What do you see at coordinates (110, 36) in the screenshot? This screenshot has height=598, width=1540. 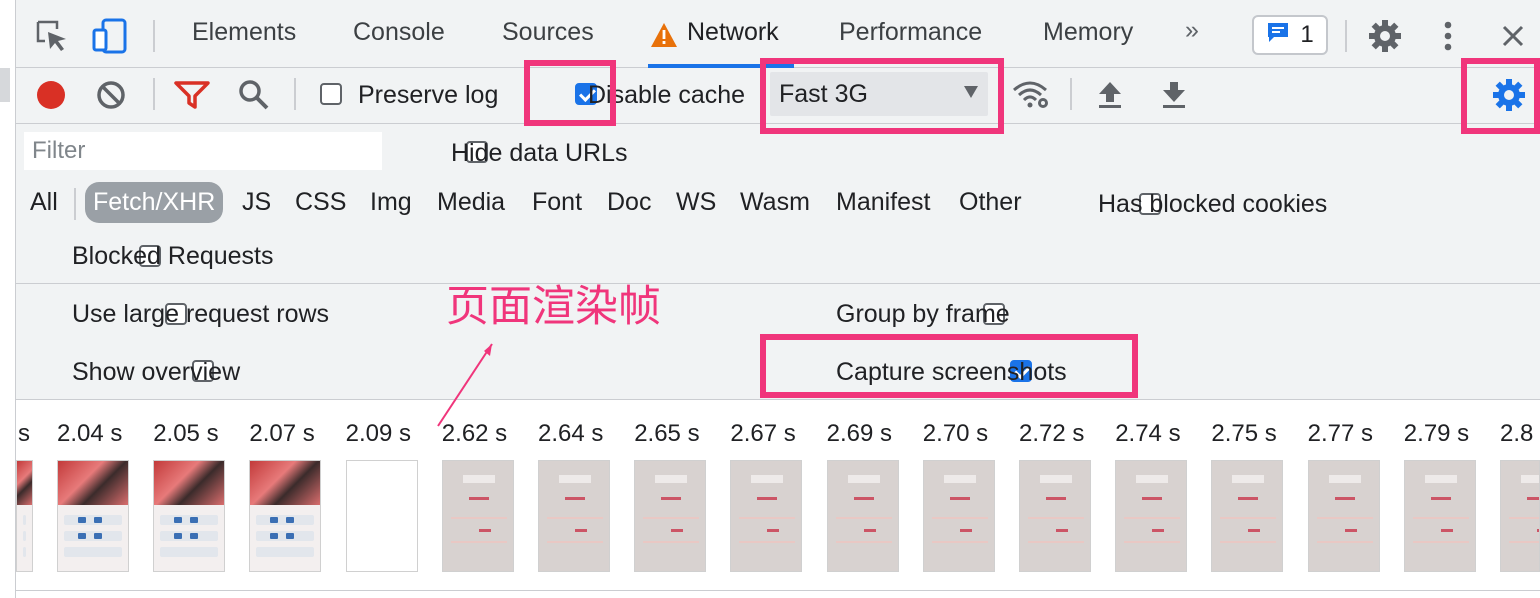 I see `device-toolbar-icon` at bounding box center [110, 36].